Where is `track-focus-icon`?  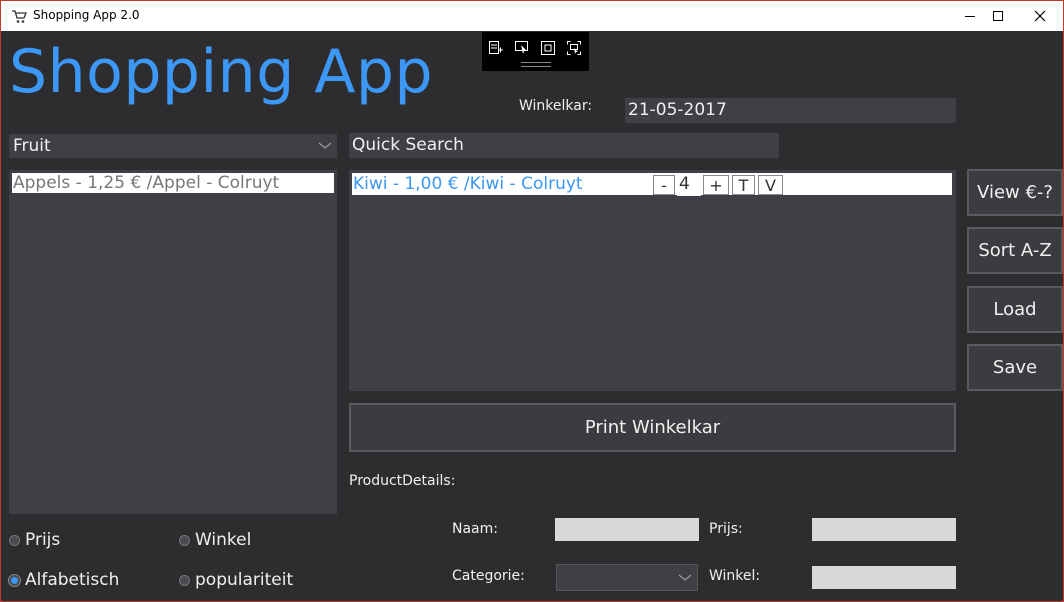
track-focus-icon is located at coordinates (574, 48).